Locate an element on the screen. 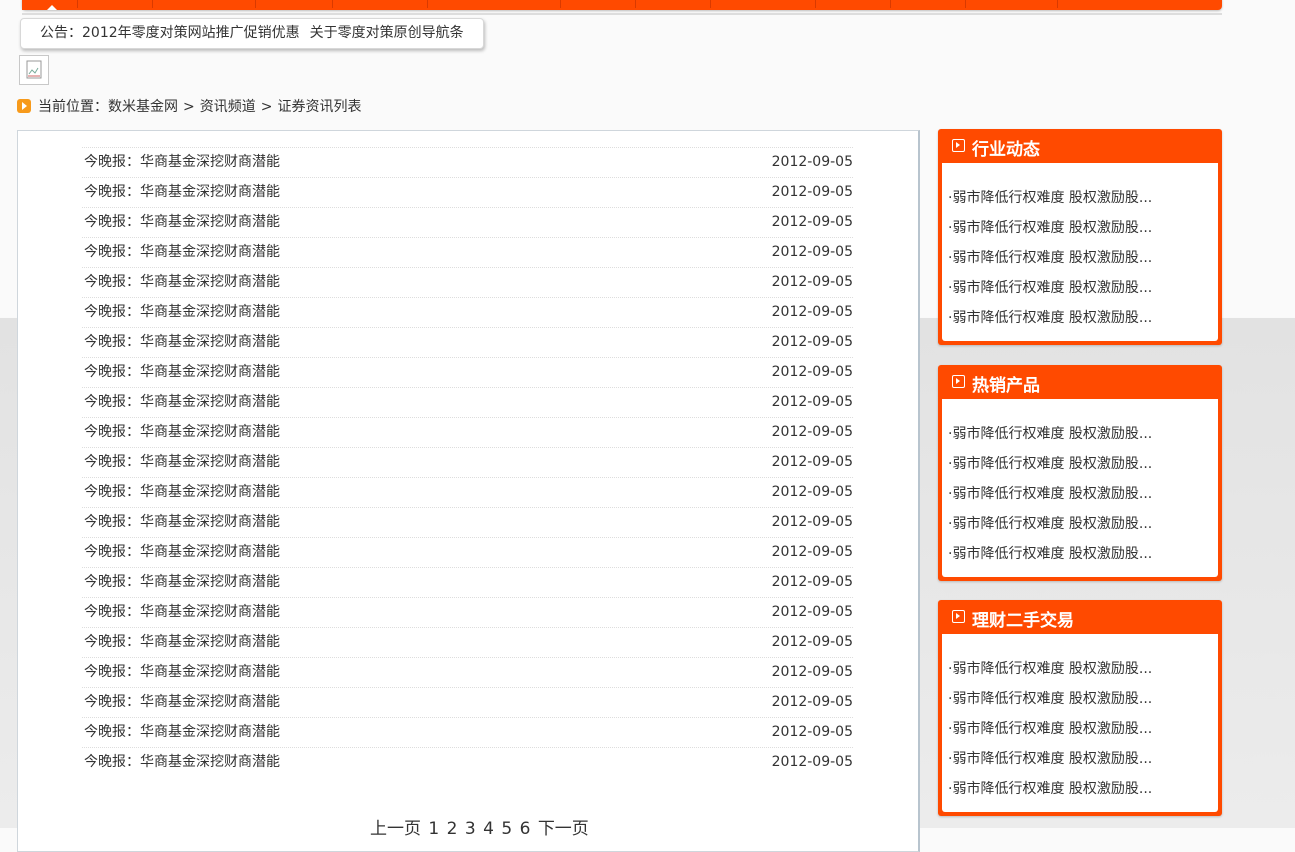  notice-link: 关于零度对策原创导航条 is located at coordinates (387, 33).